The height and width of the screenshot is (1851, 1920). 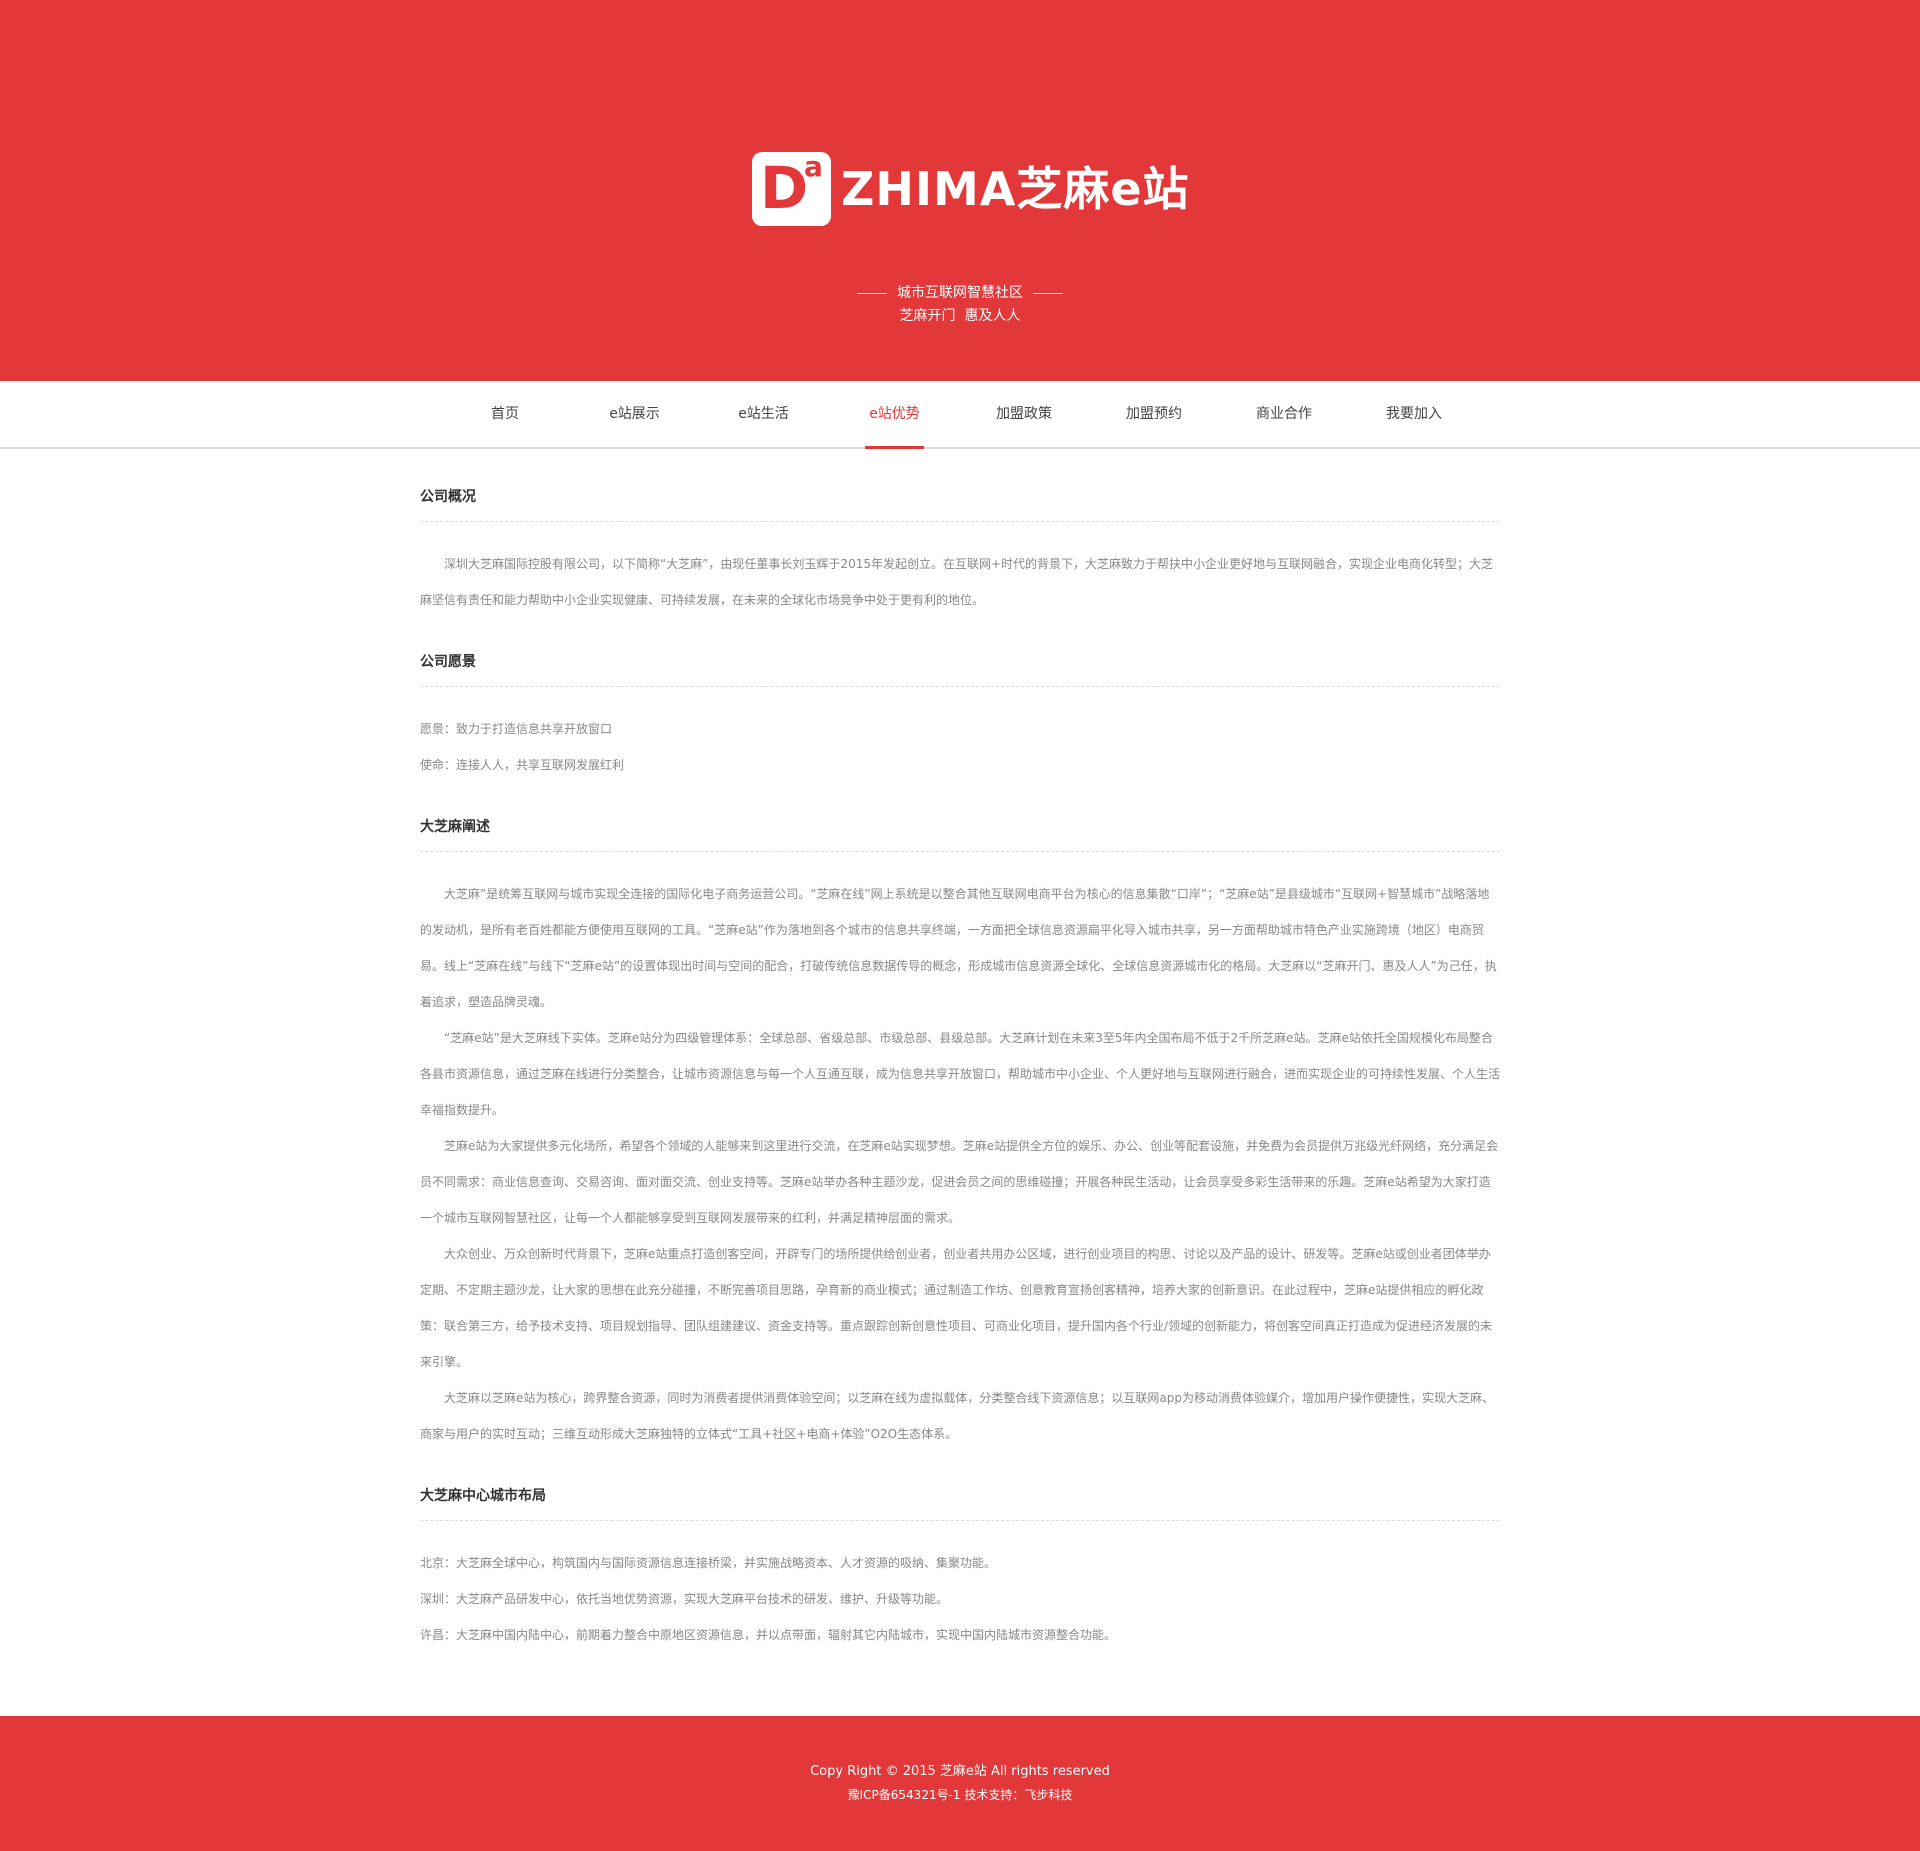 I want to click on section-vision: 公司愿景 愿景：致力于打造信息共享开放窗口 使命：连接人人，共享互联网发展红利, so click(x=960, y=717).